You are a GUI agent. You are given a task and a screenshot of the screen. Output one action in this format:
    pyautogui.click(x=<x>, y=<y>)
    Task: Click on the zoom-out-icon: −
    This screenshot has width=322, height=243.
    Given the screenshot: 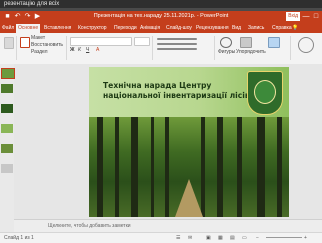 What is the action you would take?
    pyautogui.click(x=257, y=238)
    